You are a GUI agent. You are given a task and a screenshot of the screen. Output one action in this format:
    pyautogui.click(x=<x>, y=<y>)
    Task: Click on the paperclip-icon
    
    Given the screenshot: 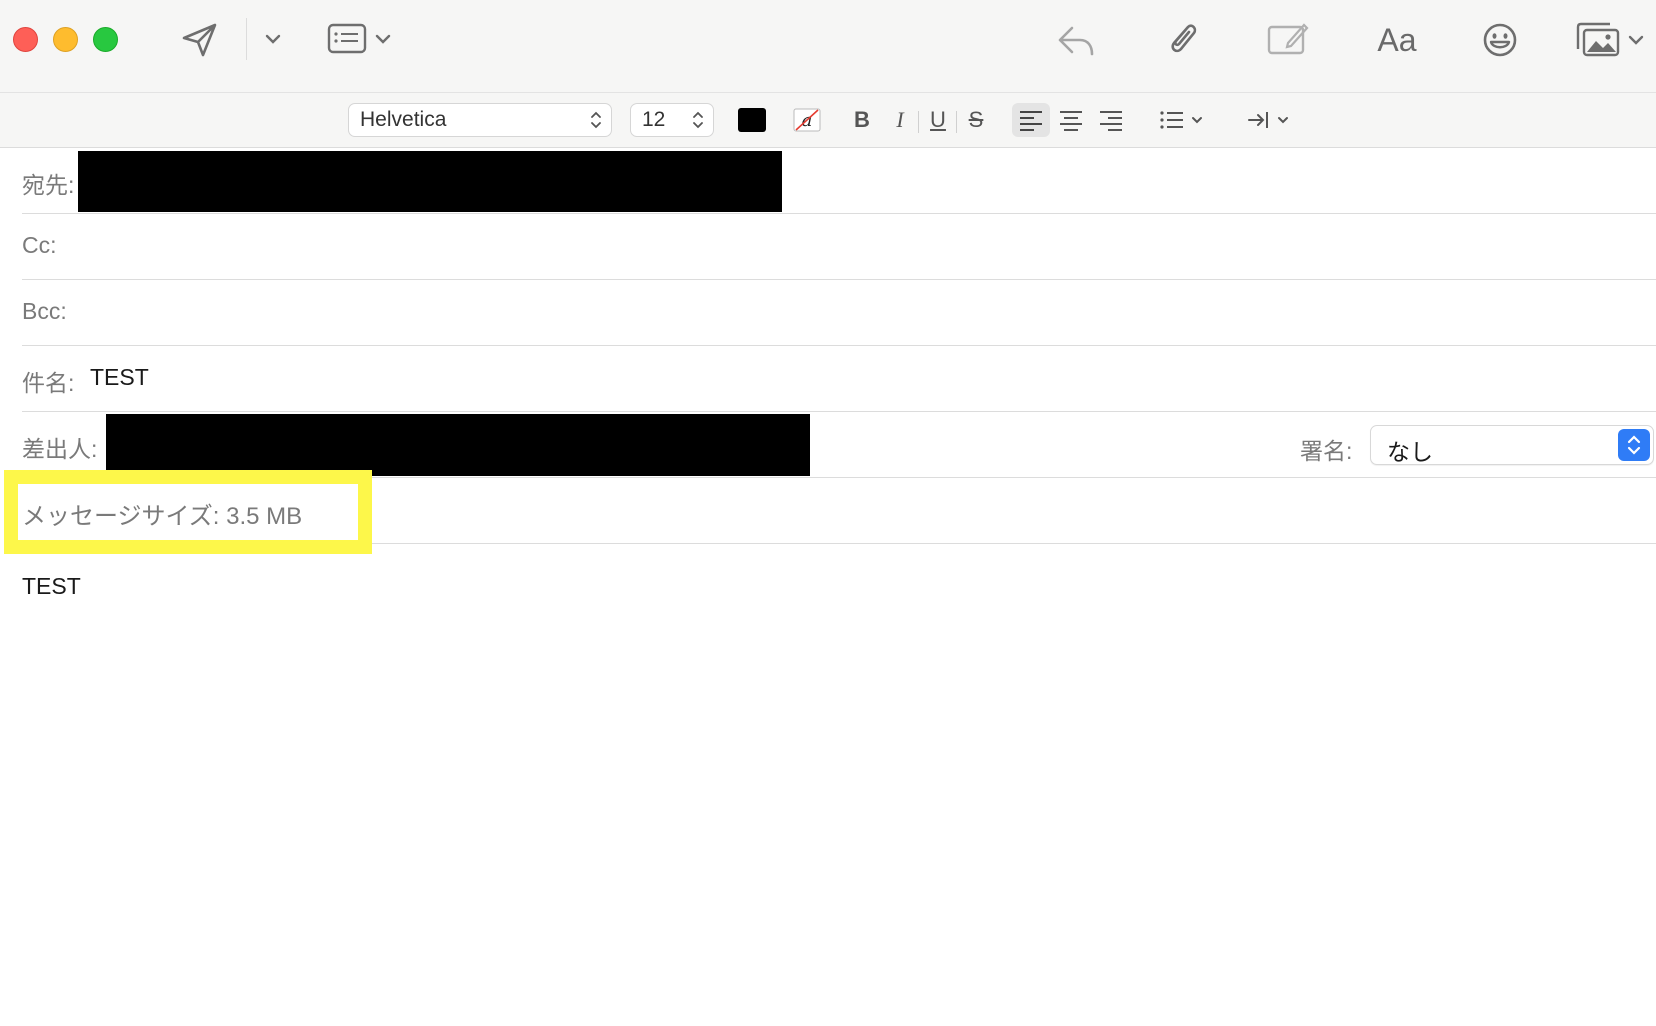 What is the action you would take?
    pyautogui.click(x=1184, y=38)
    